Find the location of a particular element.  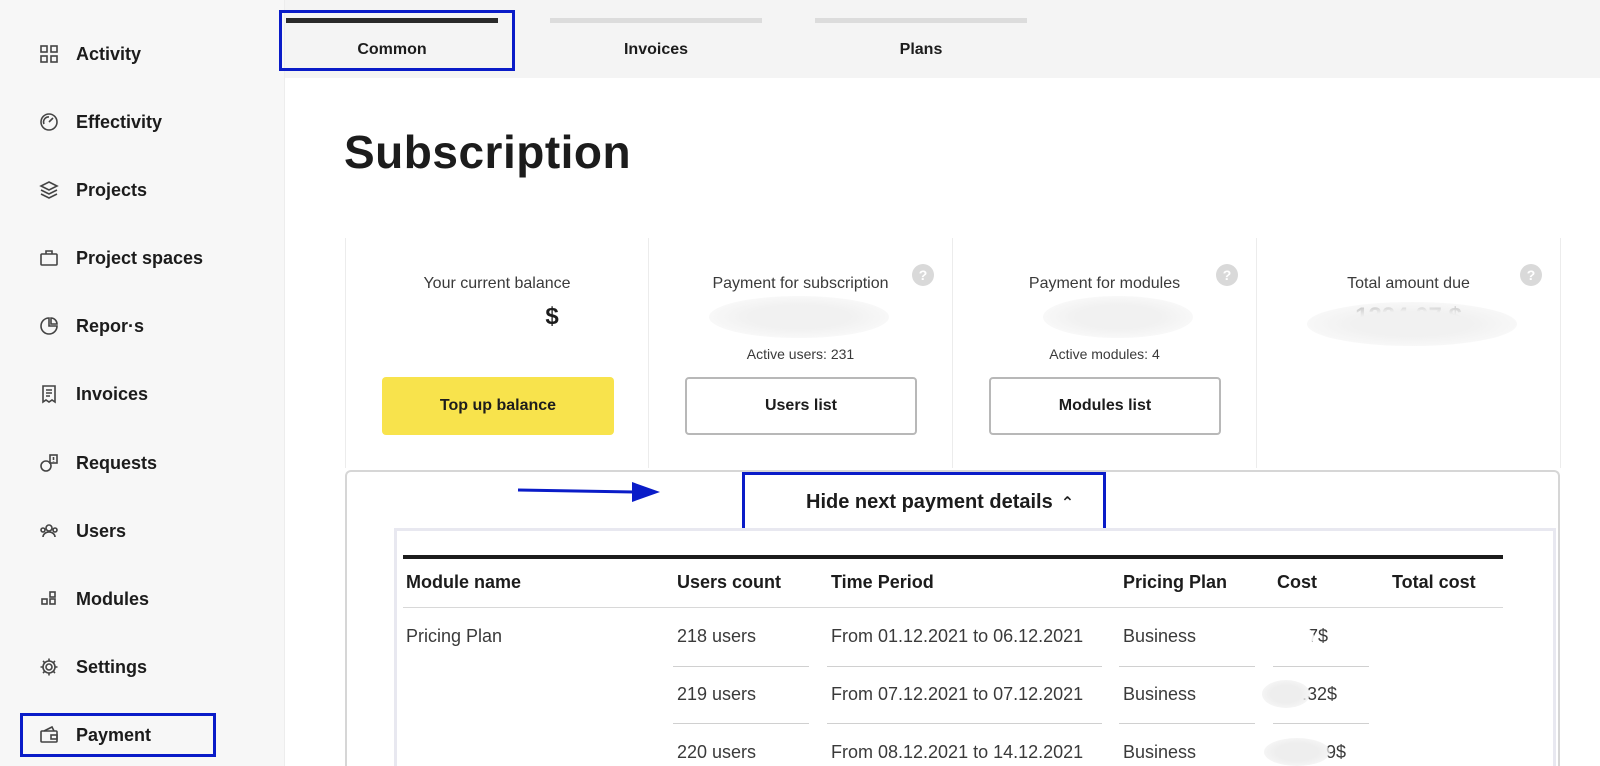

cell-module: Pricing Plan is located at coordinates (454, 636).